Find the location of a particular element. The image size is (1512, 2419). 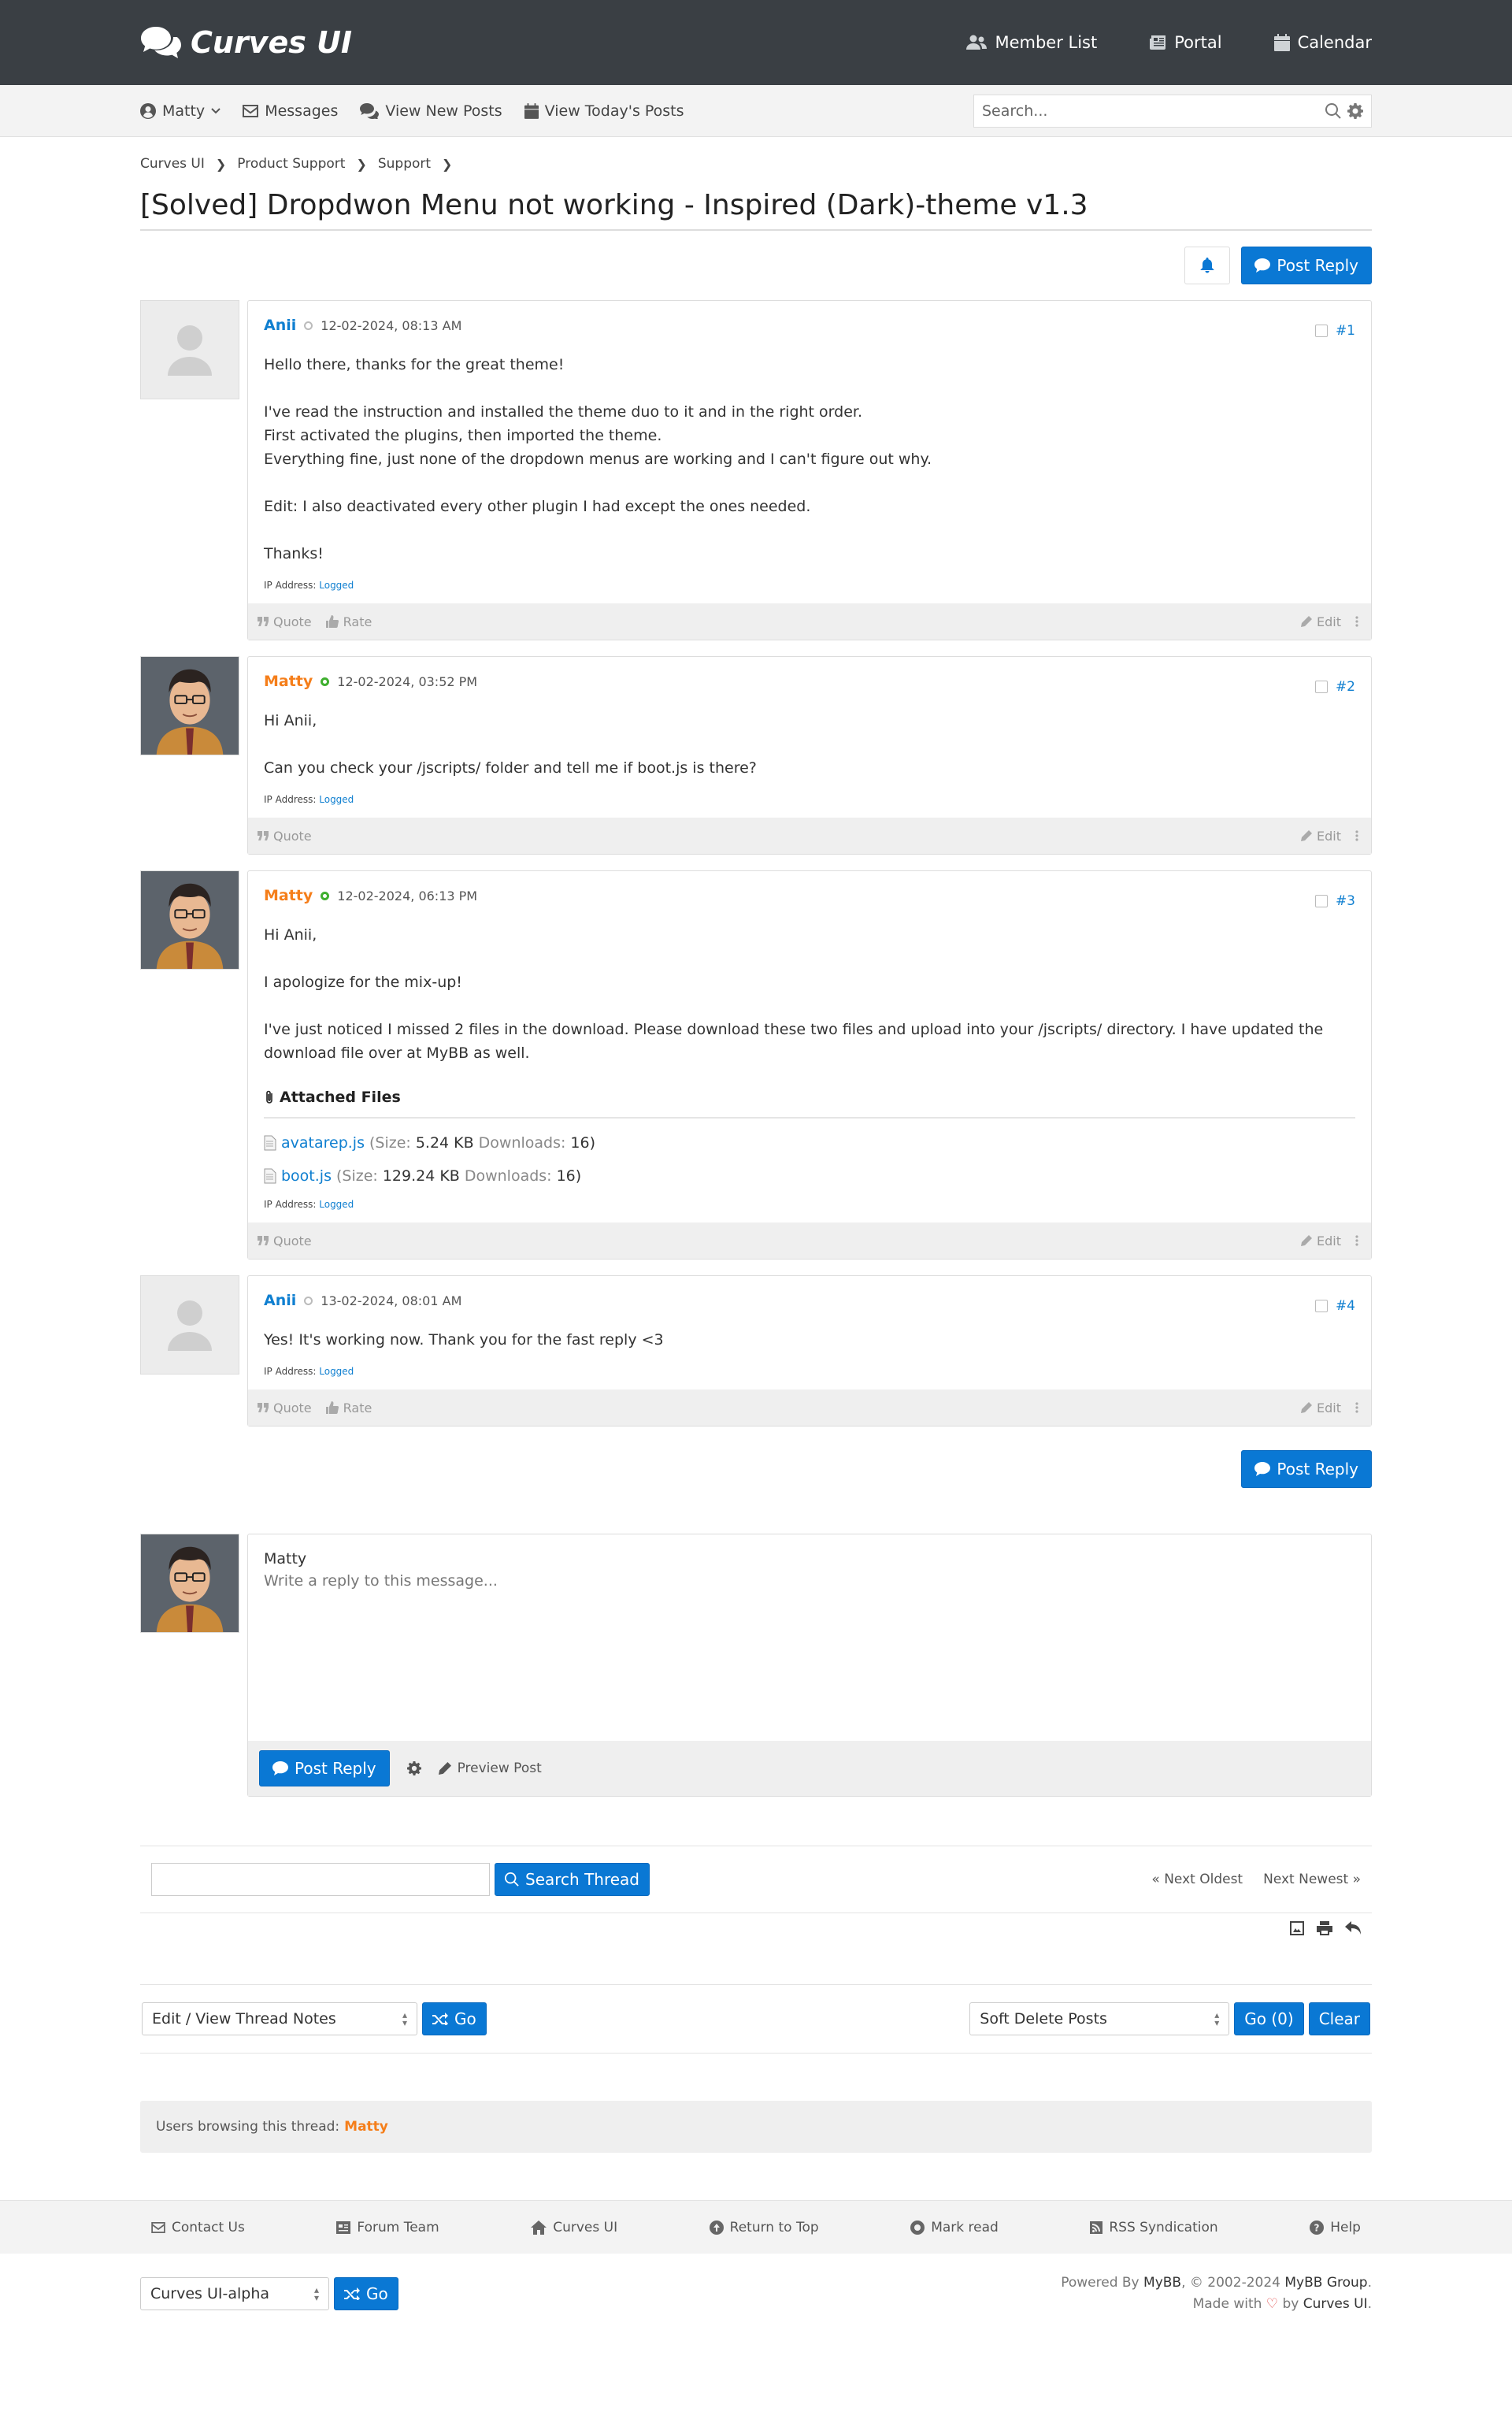

search-thread-input is located at coordinates (320, 1879).